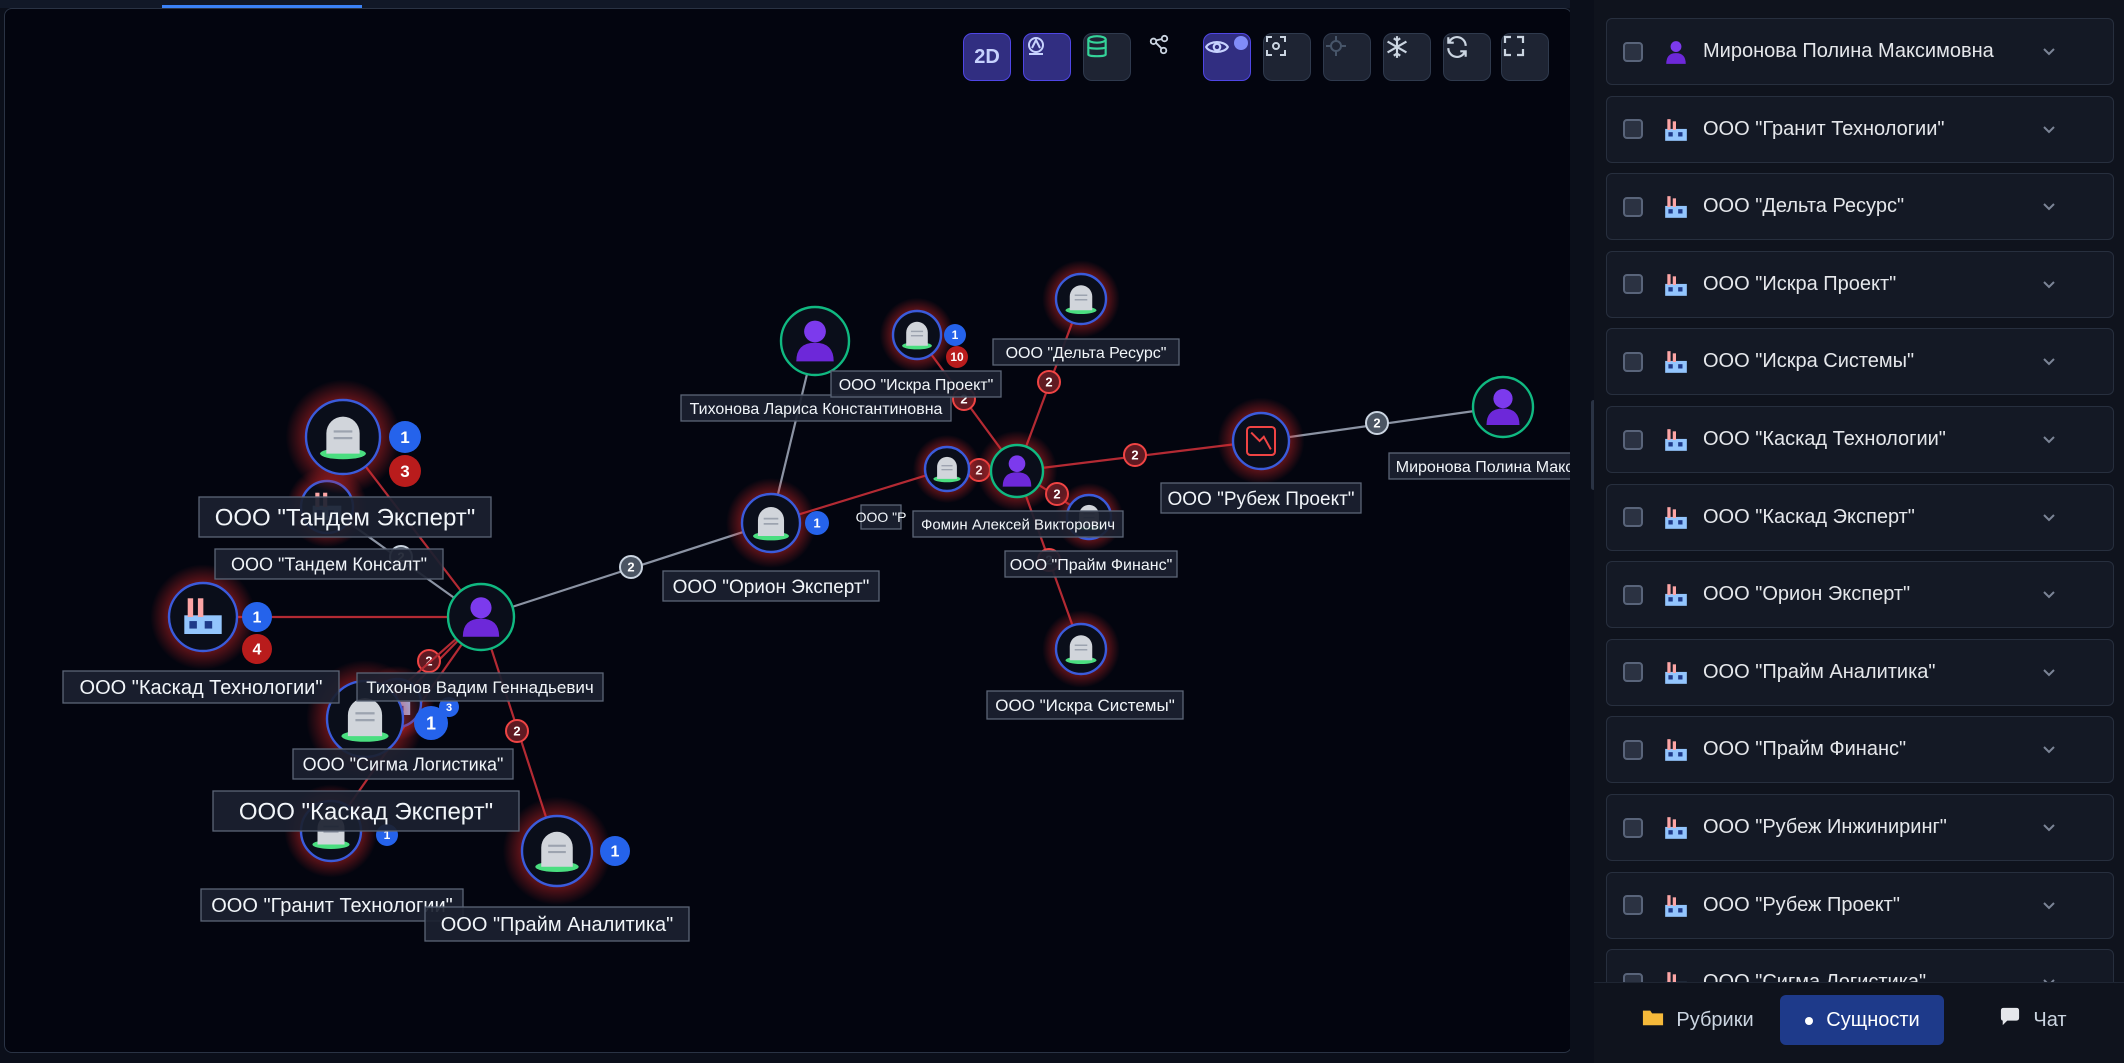 The image size is (2124, 1063). Describe the element at coordinates (987, 57) in the screenshot. I see `mode-2d-button: 2D` at that location.